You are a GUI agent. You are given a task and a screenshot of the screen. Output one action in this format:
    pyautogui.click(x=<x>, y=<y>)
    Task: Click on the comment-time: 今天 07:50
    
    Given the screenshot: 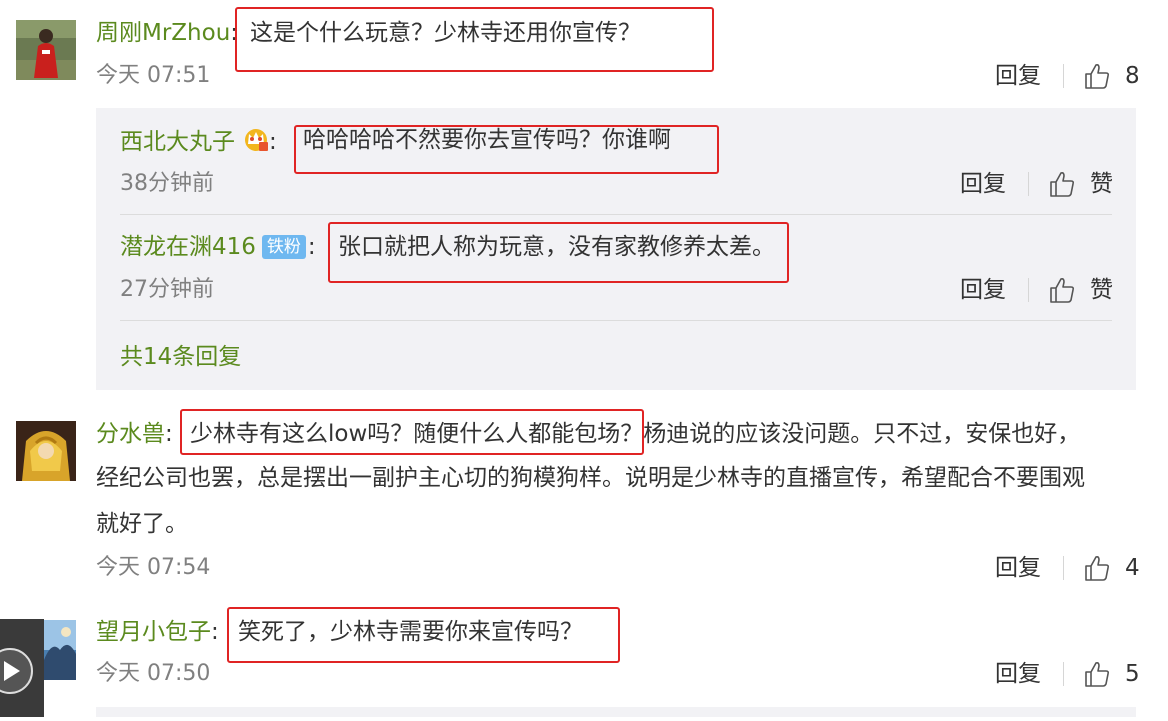 What is the action you would take?
    pyautogui.click(x=153, y=673)
    